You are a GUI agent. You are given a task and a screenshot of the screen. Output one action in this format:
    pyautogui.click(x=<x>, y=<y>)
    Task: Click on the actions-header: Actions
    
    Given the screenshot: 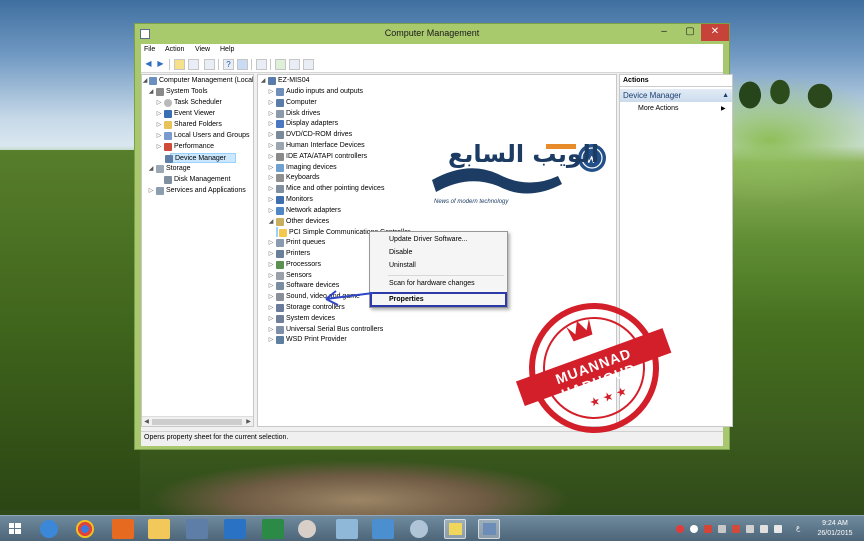 What is the action you would take?
    pyautogui.click(x=676, y=81)
    